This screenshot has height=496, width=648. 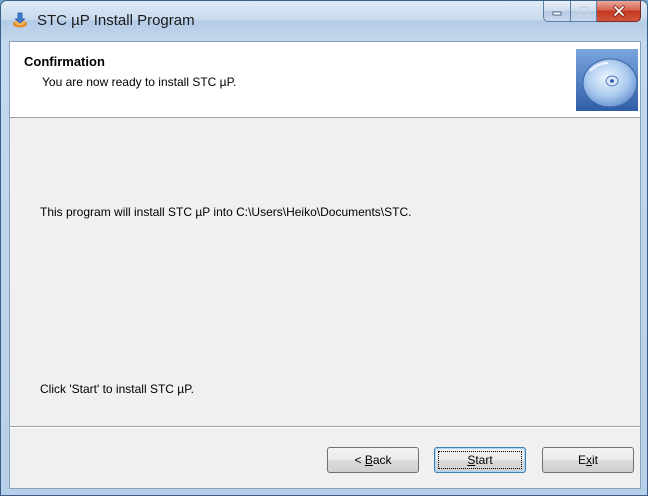 I want to click on cd-disc-icon, so click(x=607, y=80).